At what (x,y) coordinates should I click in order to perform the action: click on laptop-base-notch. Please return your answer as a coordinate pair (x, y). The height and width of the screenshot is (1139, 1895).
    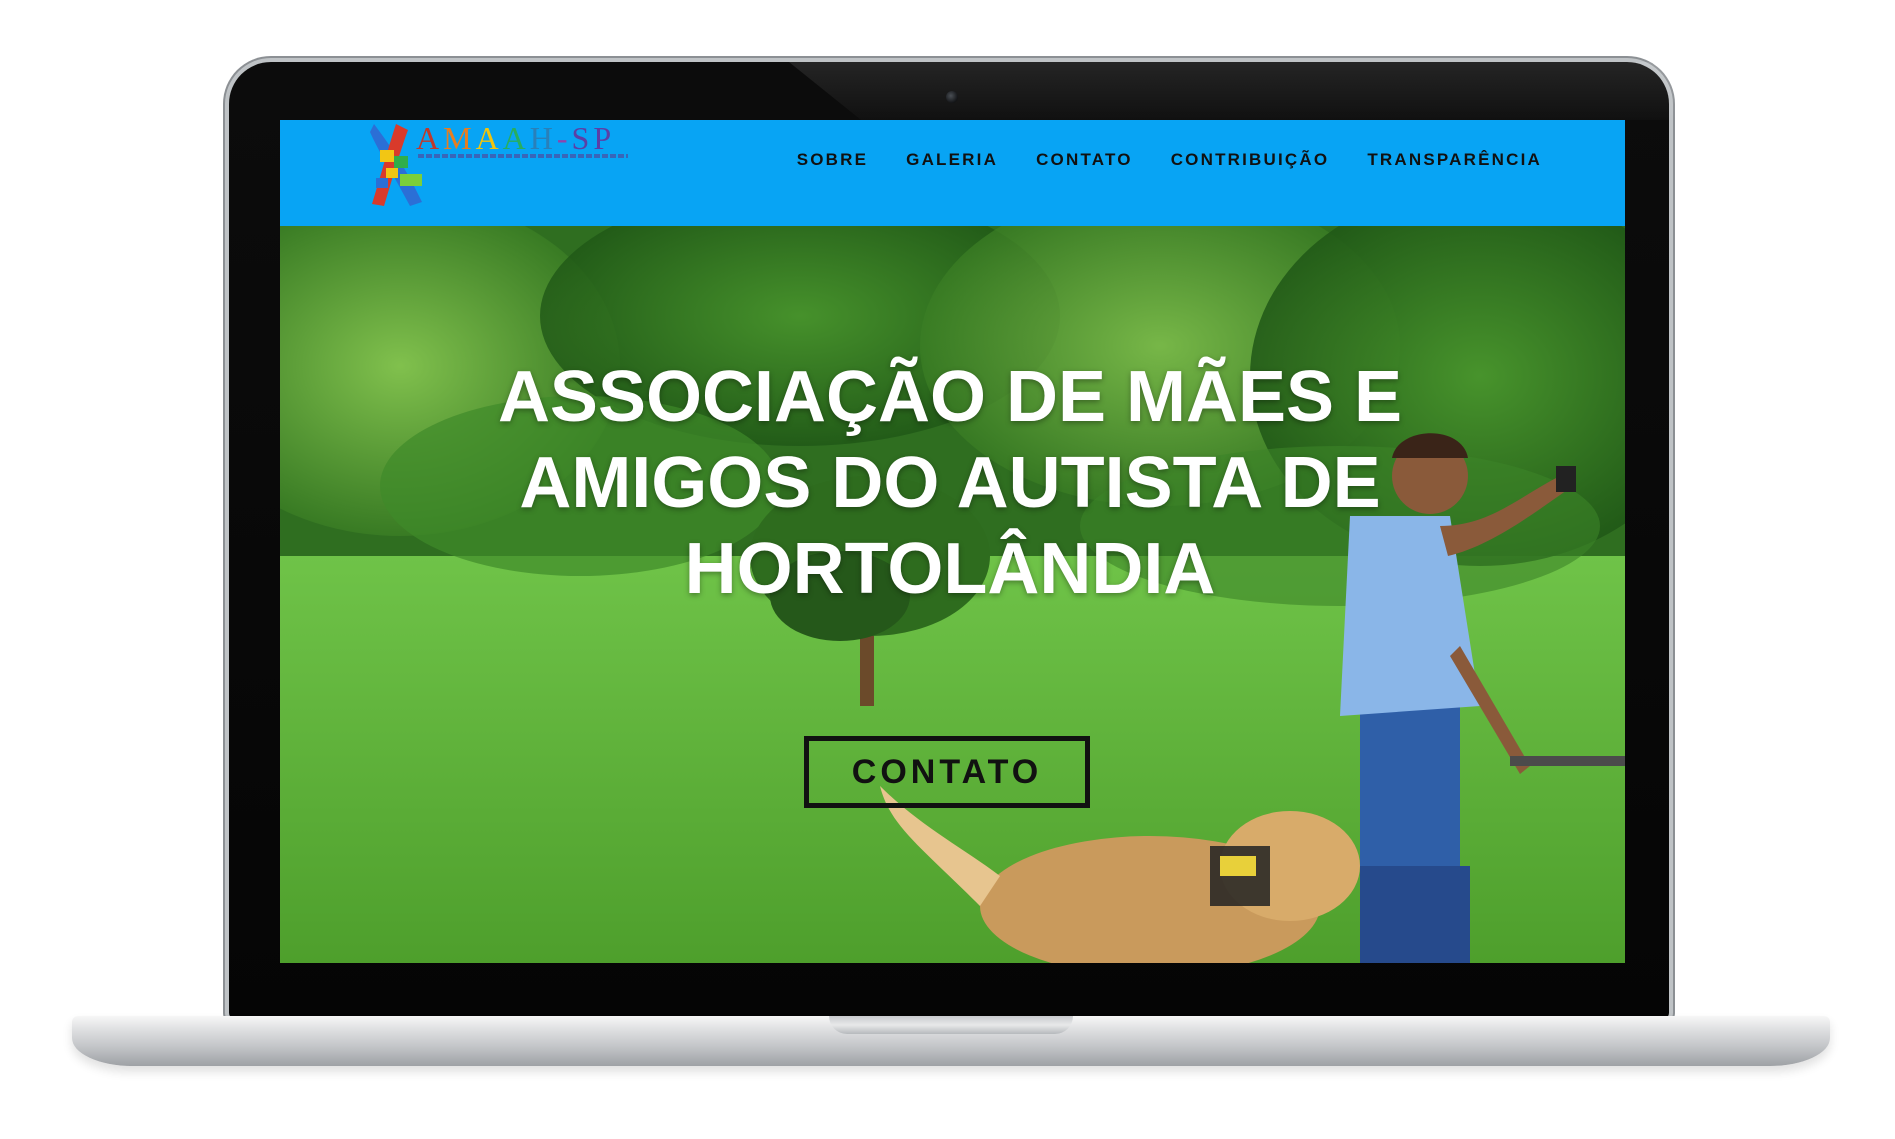
    Looking at the image, I should click on (951, 1025).